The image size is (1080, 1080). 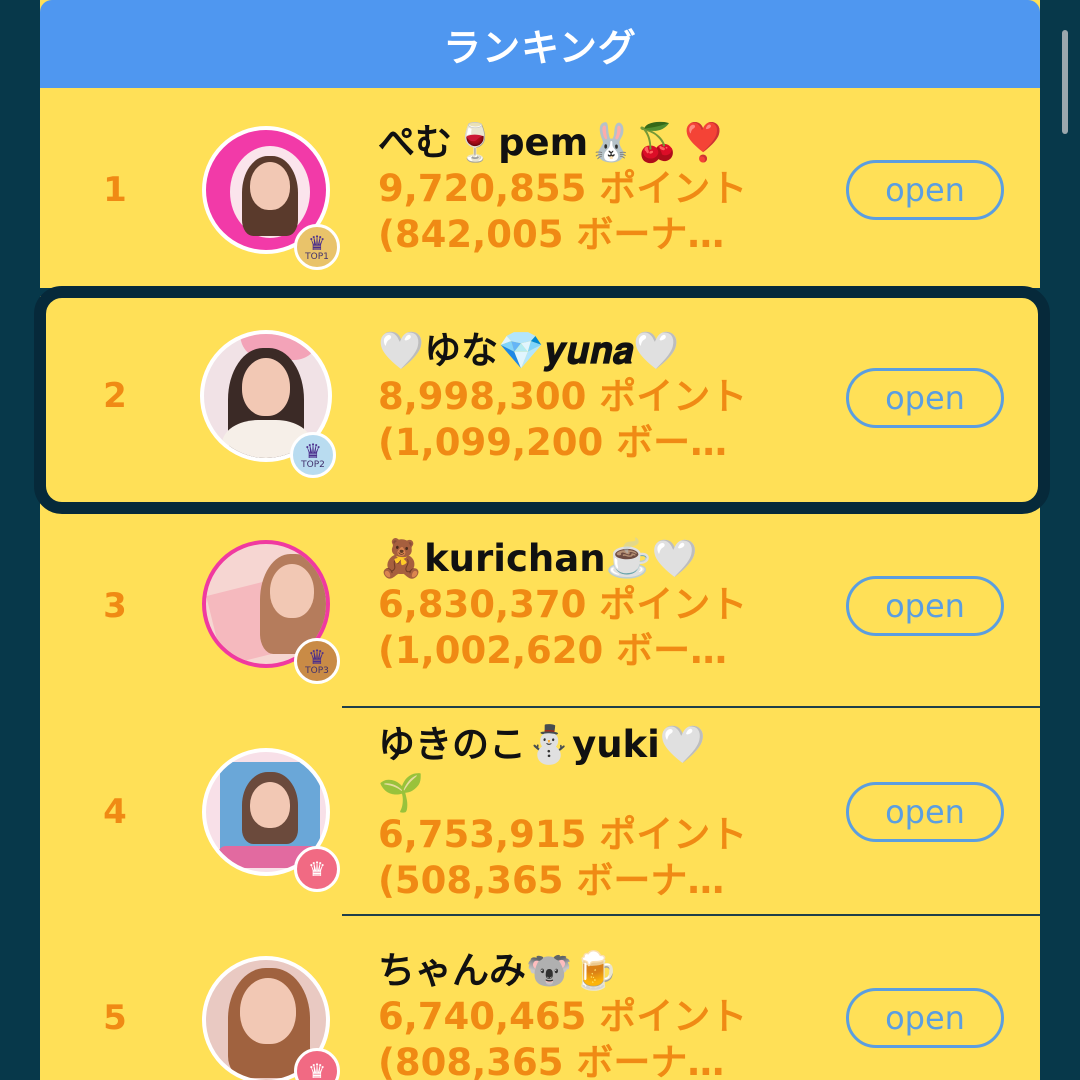 I want to click on top-crown-badge: ♛ TOP1, so click(x=317, y=247).